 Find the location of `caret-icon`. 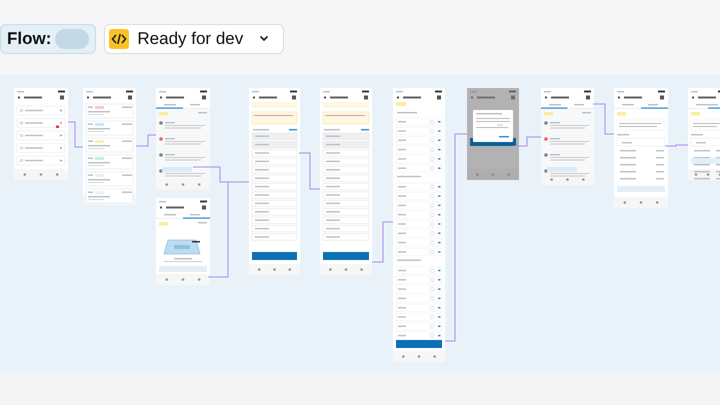

caret-icon is located at coordinates (264, 38).